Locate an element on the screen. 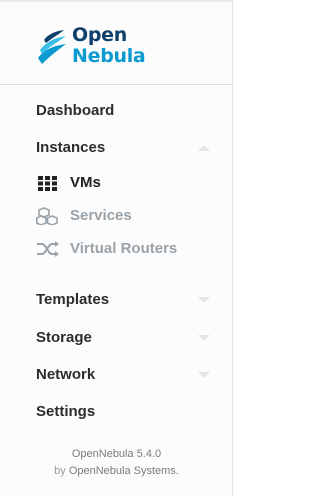 This screenshot has height=496, width=320. menu-item-label: Settings is located at coordinates (66, 411).